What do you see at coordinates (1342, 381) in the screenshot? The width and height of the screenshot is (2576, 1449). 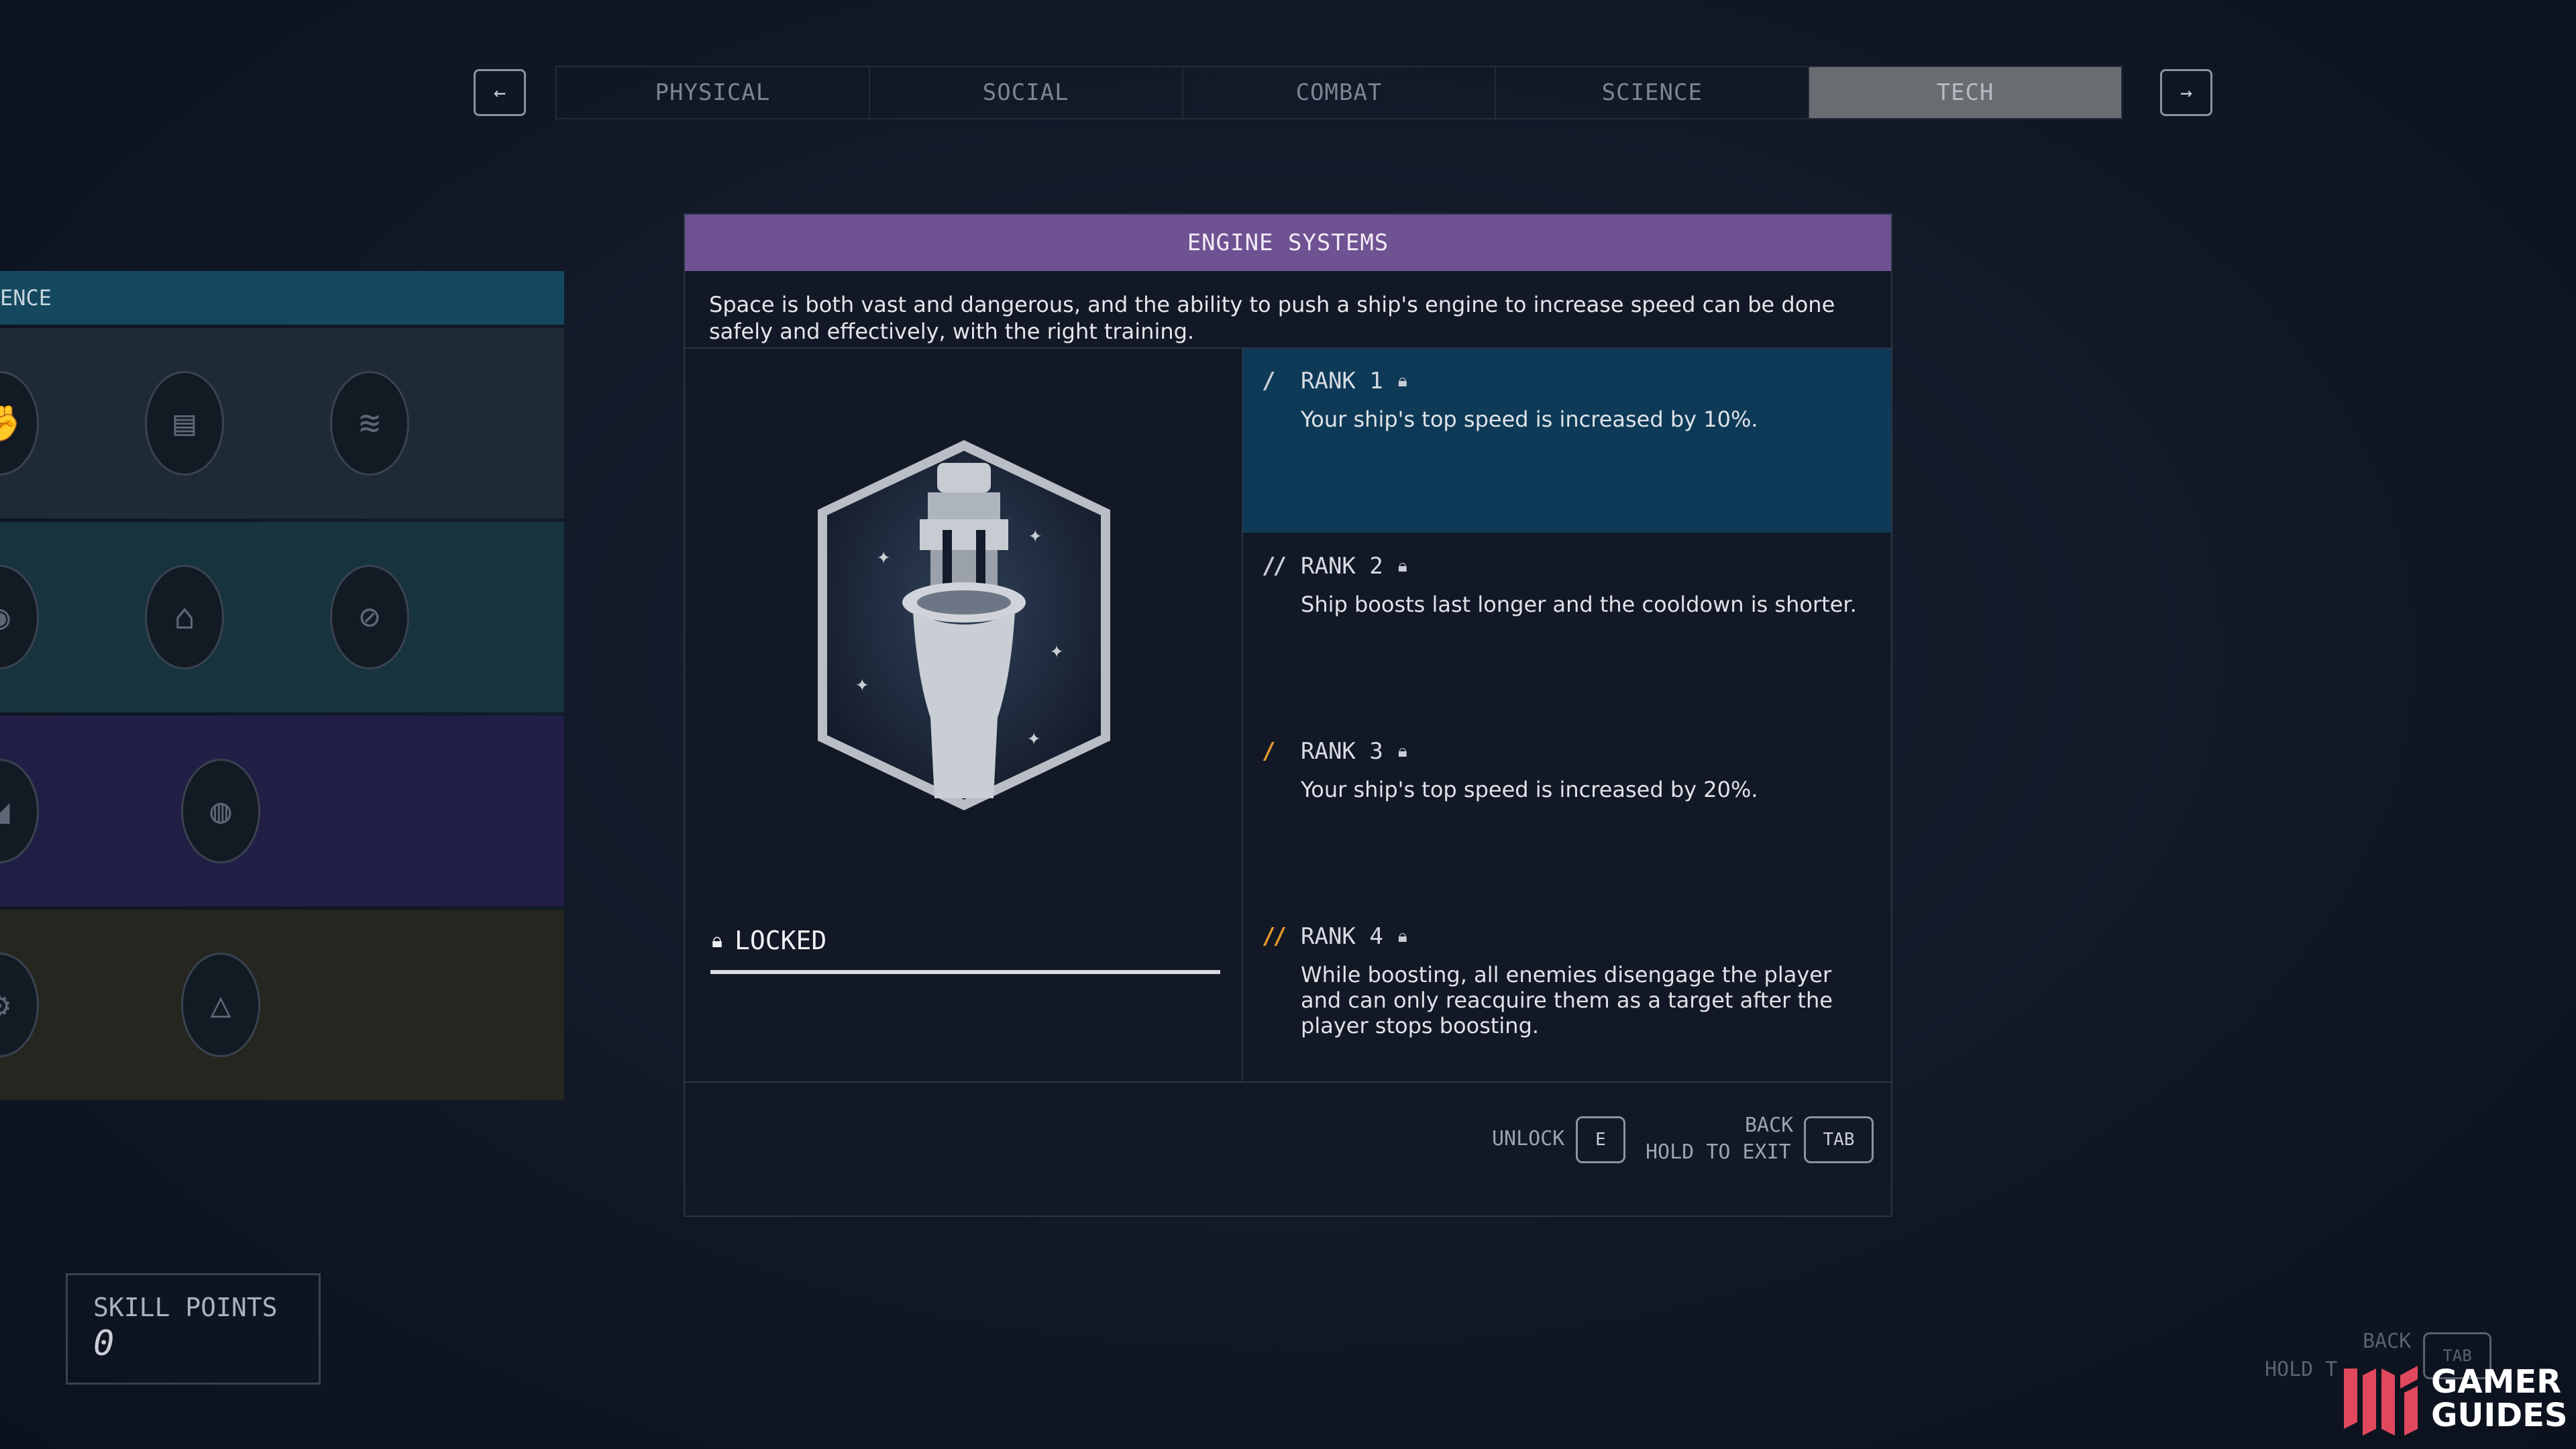 I see `rank-label: RANK 1` at bounding box center [1342, 381].